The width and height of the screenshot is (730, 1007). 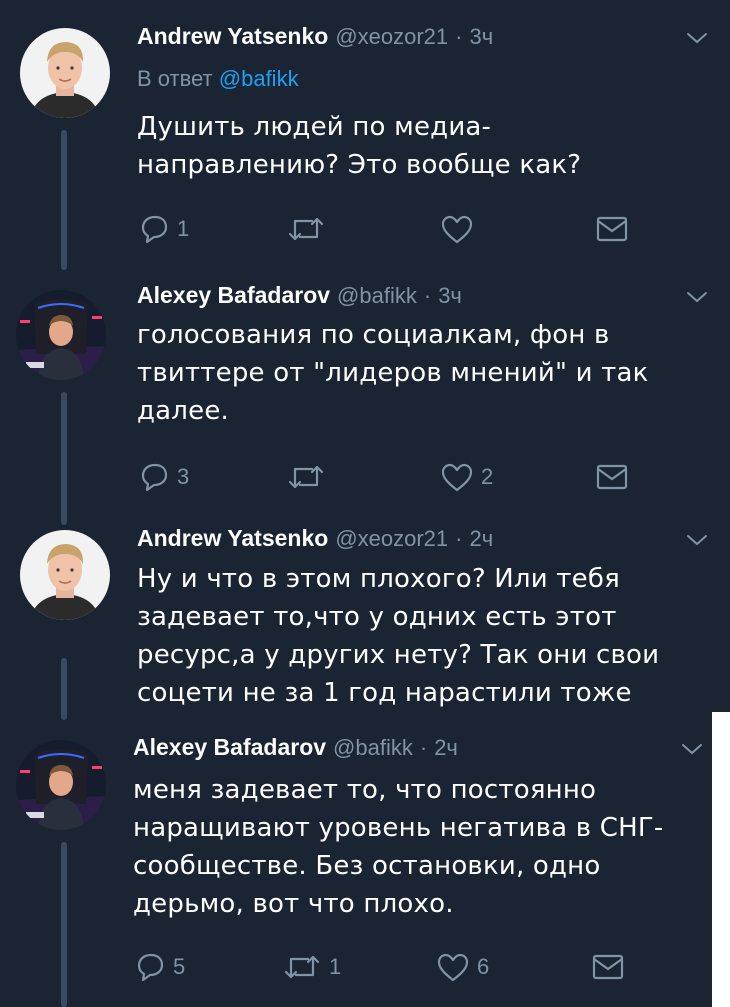 What do you see at coordinates (383, 967) in the screenshot?
I see `action-bar: 5 1 6` at bounding box center [383, 967].